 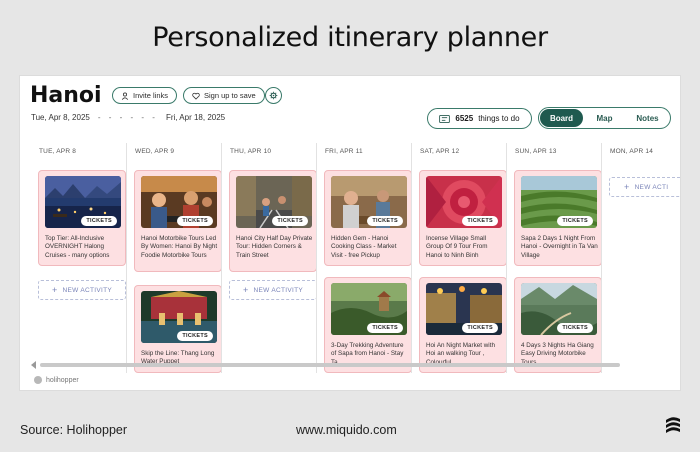 I want to click on start-date: Tue, Apr 8, 2025, so click(x=60, y=117).